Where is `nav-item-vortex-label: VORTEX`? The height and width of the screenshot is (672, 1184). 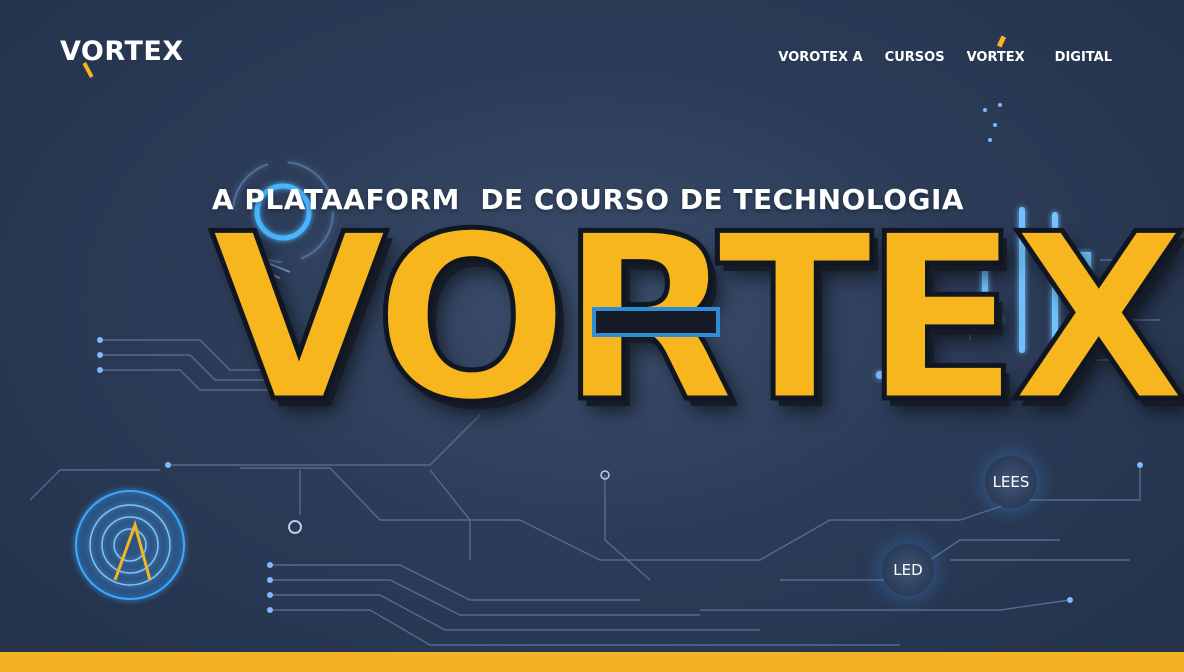
nav-item-vortex-label: VORTEX is located at coordinates (995, 57).